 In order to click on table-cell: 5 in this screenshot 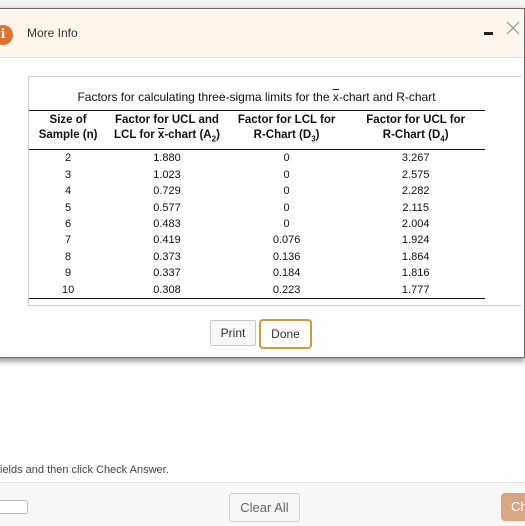, I will do `click(68, 207)`.